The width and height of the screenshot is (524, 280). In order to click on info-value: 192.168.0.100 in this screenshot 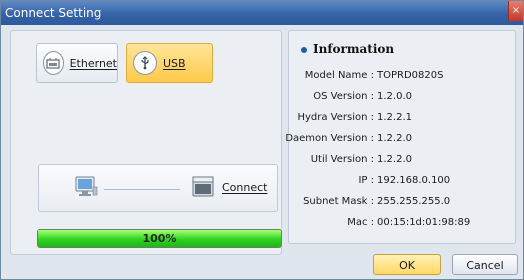, I will do `click(414, 180)`.